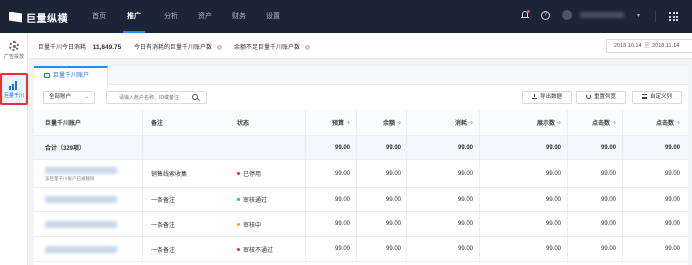 The height and width of the screenshot is (265, 692). What do you see at coordinates (63, 124) in the screenshot?
I see `col-account: 巨量千川账户` at bounding box center [63, 124].